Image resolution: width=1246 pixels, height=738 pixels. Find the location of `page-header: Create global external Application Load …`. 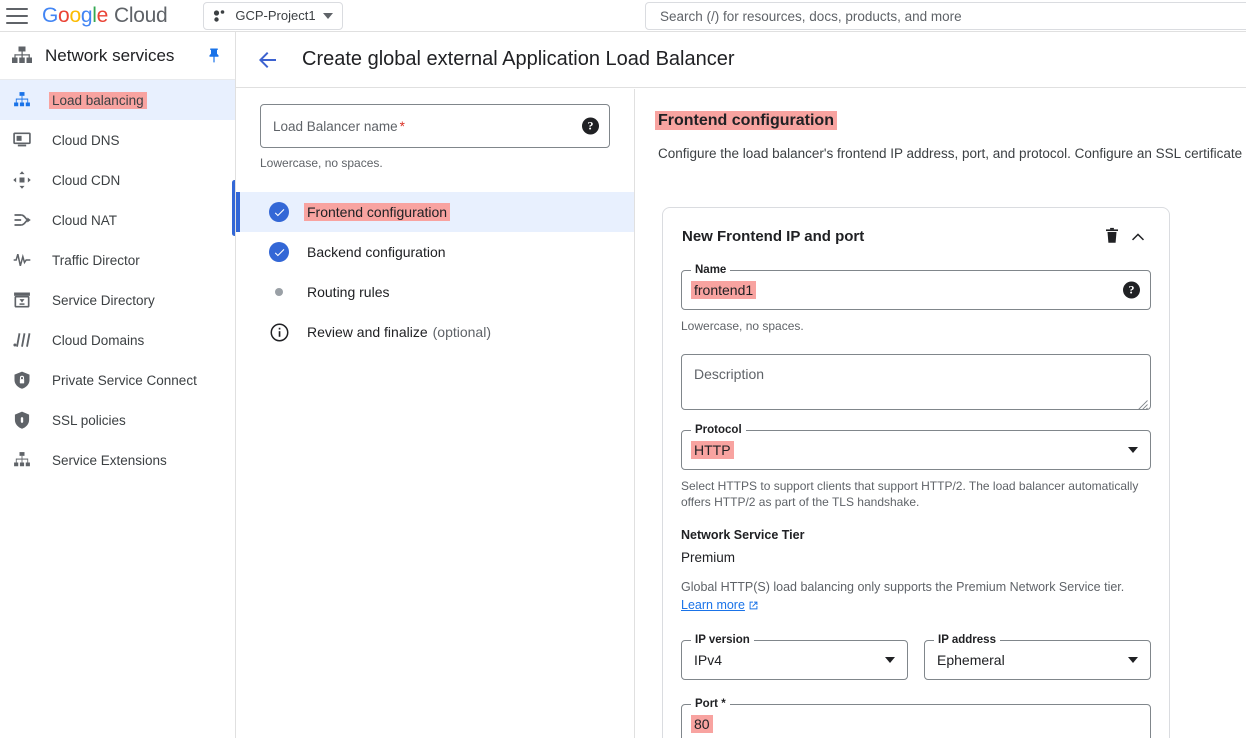

page-header: Create global external Application Load … is located at coordinates (741, 60).